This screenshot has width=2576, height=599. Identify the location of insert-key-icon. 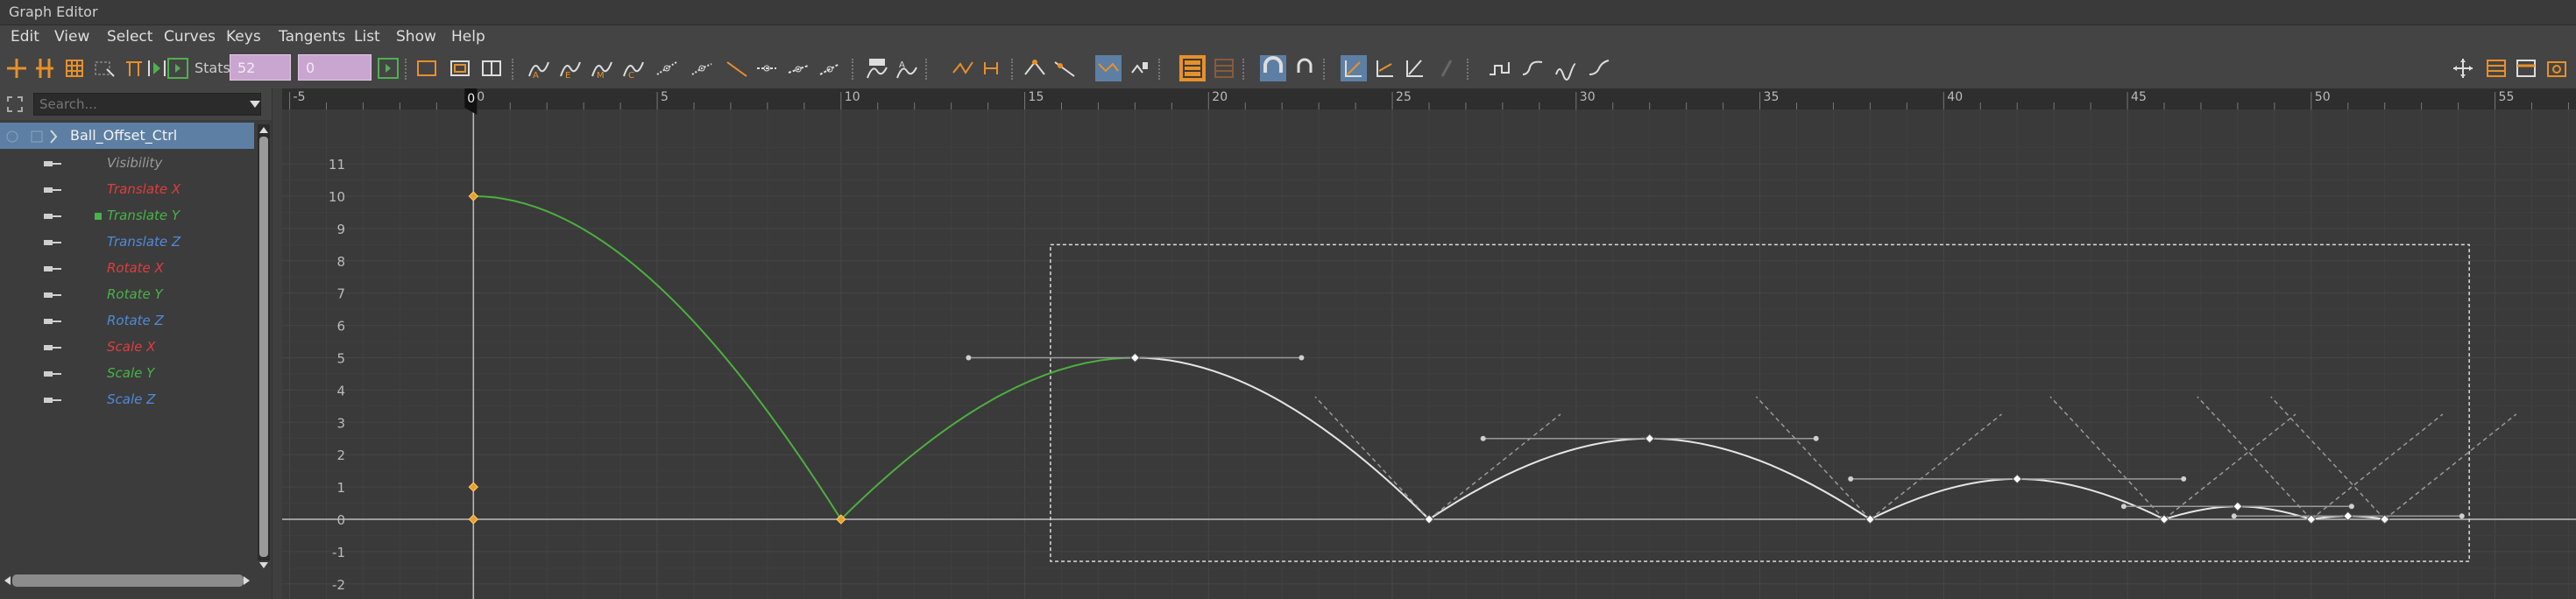
(45, 68).